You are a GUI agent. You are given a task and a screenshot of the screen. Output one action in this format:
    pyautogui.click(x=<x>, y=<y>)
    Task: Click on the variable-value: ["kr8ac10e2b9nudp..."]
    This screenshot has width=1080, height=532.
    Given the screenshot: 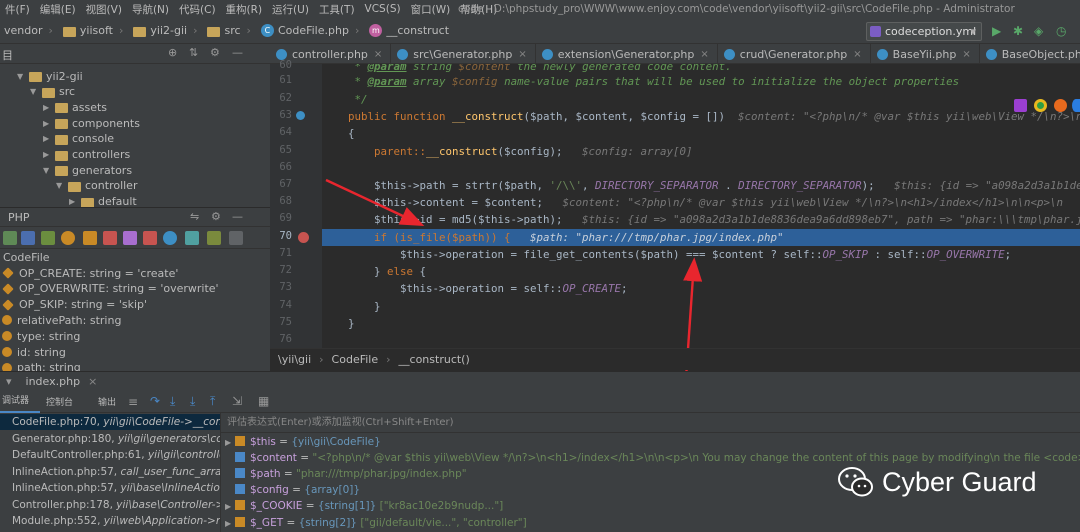 What is the action you would take?
    pyautogui.click(x=440, y=506)
    